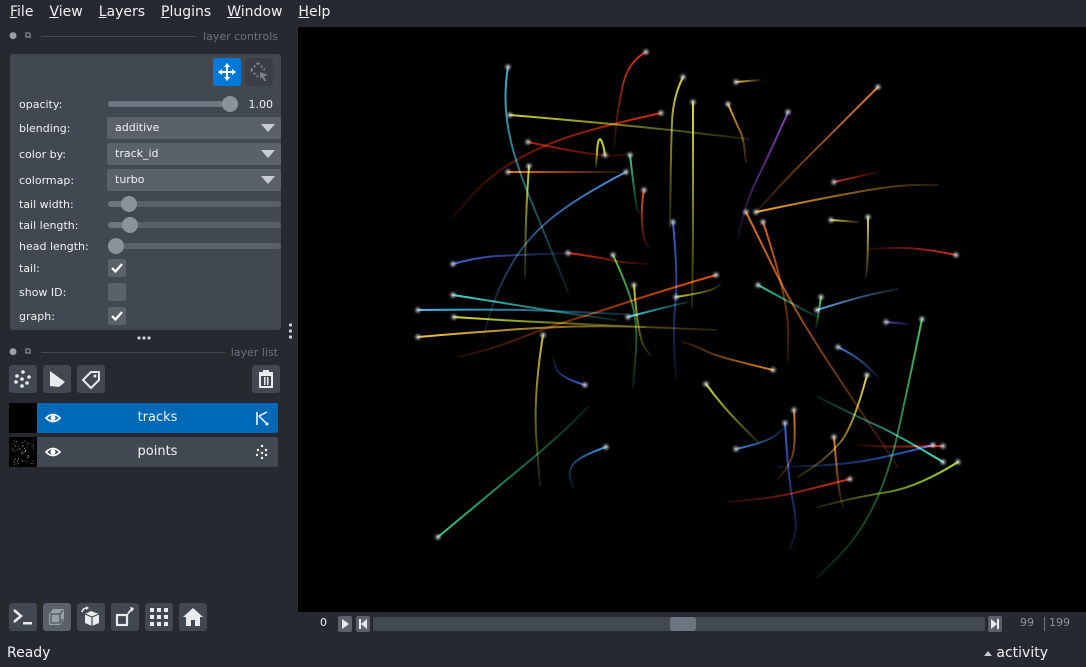 This screenshot has height=667, width=1086. I want to click on dock-splitter-handle, so click(290, 333).